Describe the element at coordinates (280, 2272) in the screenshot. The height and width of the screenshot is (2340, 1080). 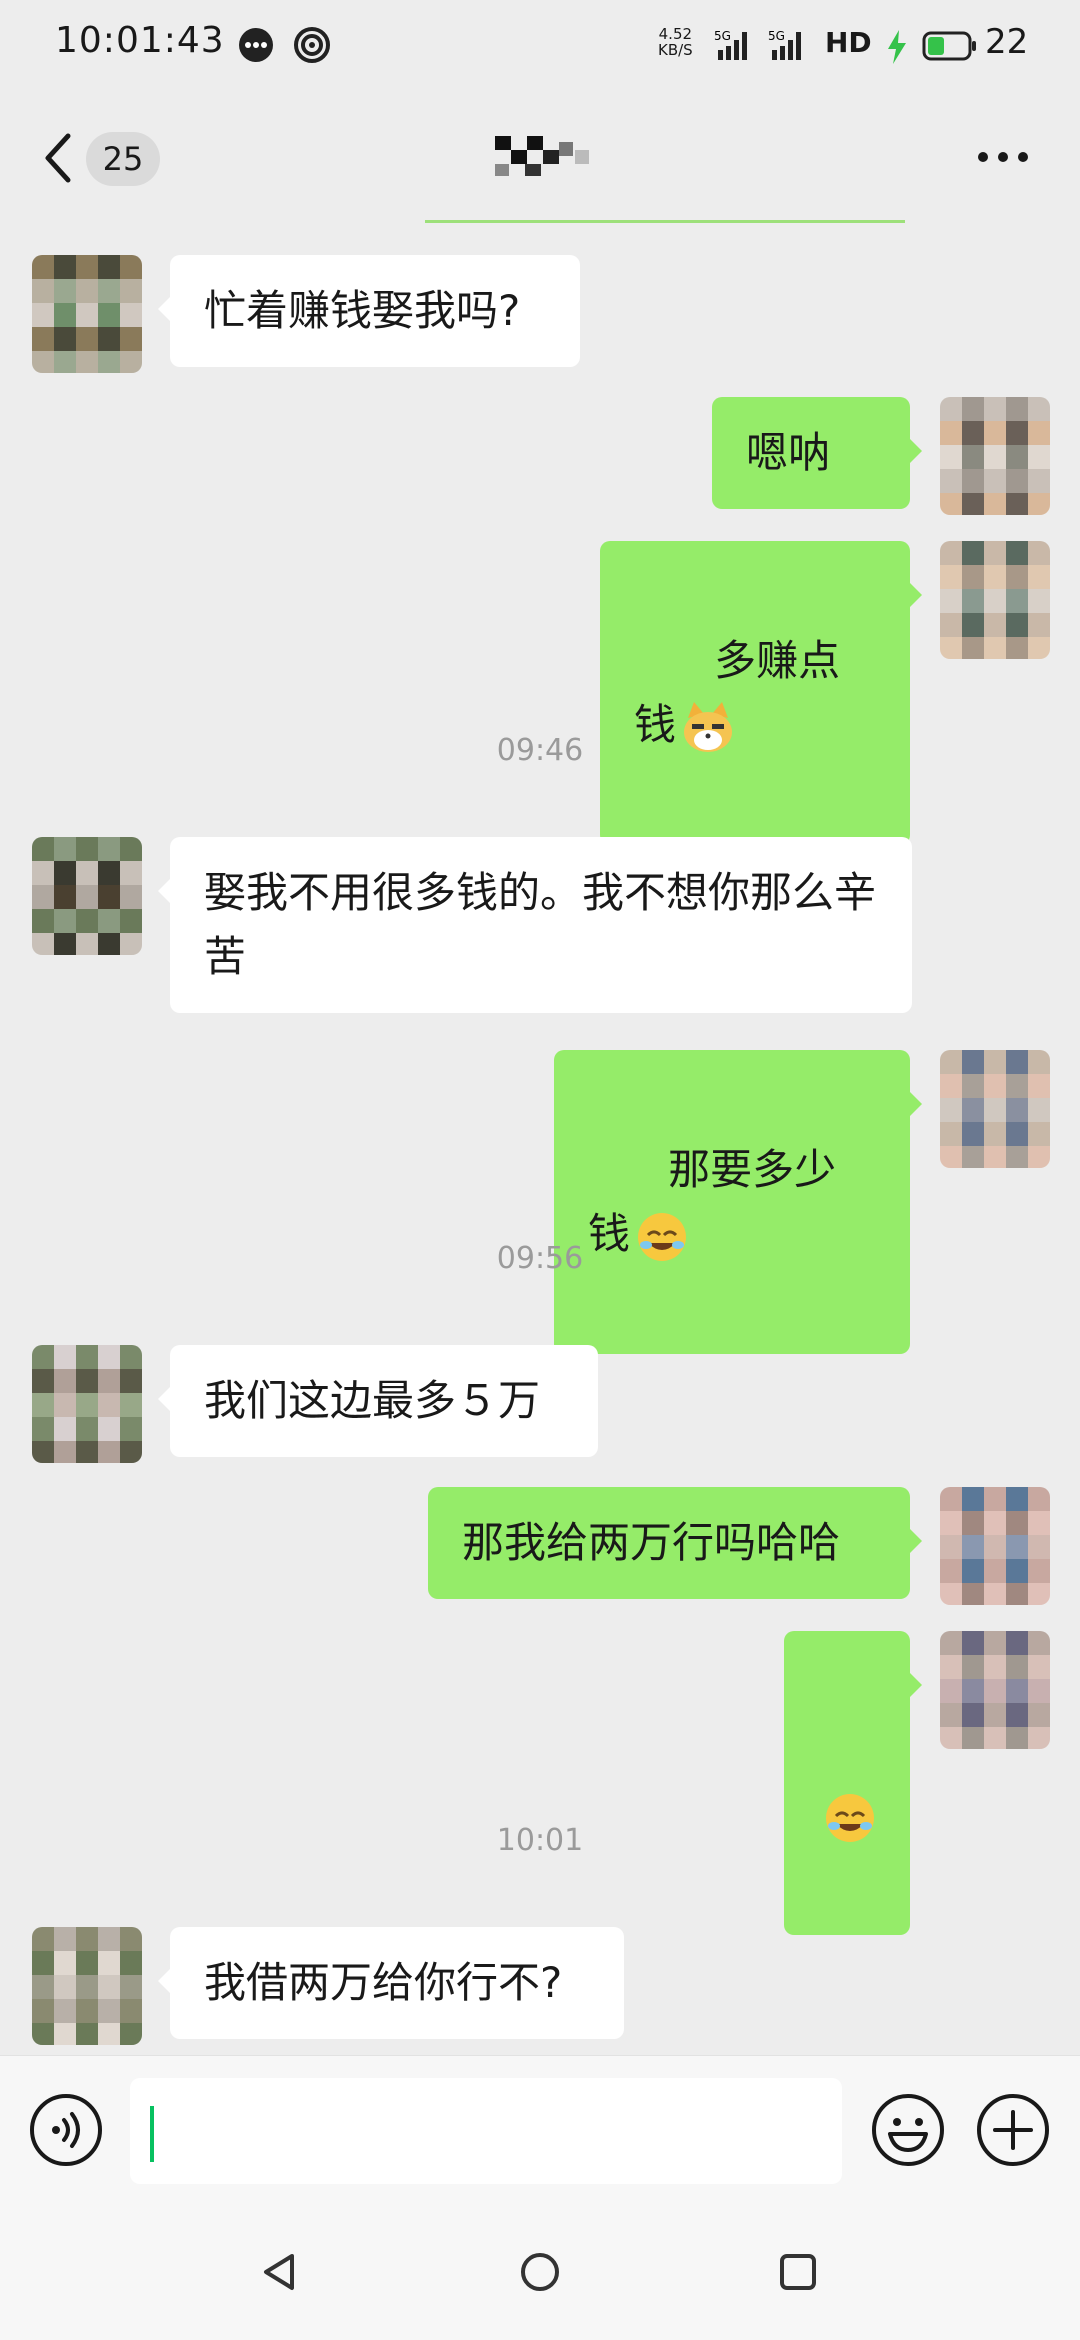
I see `nav-back-icon` at that location.